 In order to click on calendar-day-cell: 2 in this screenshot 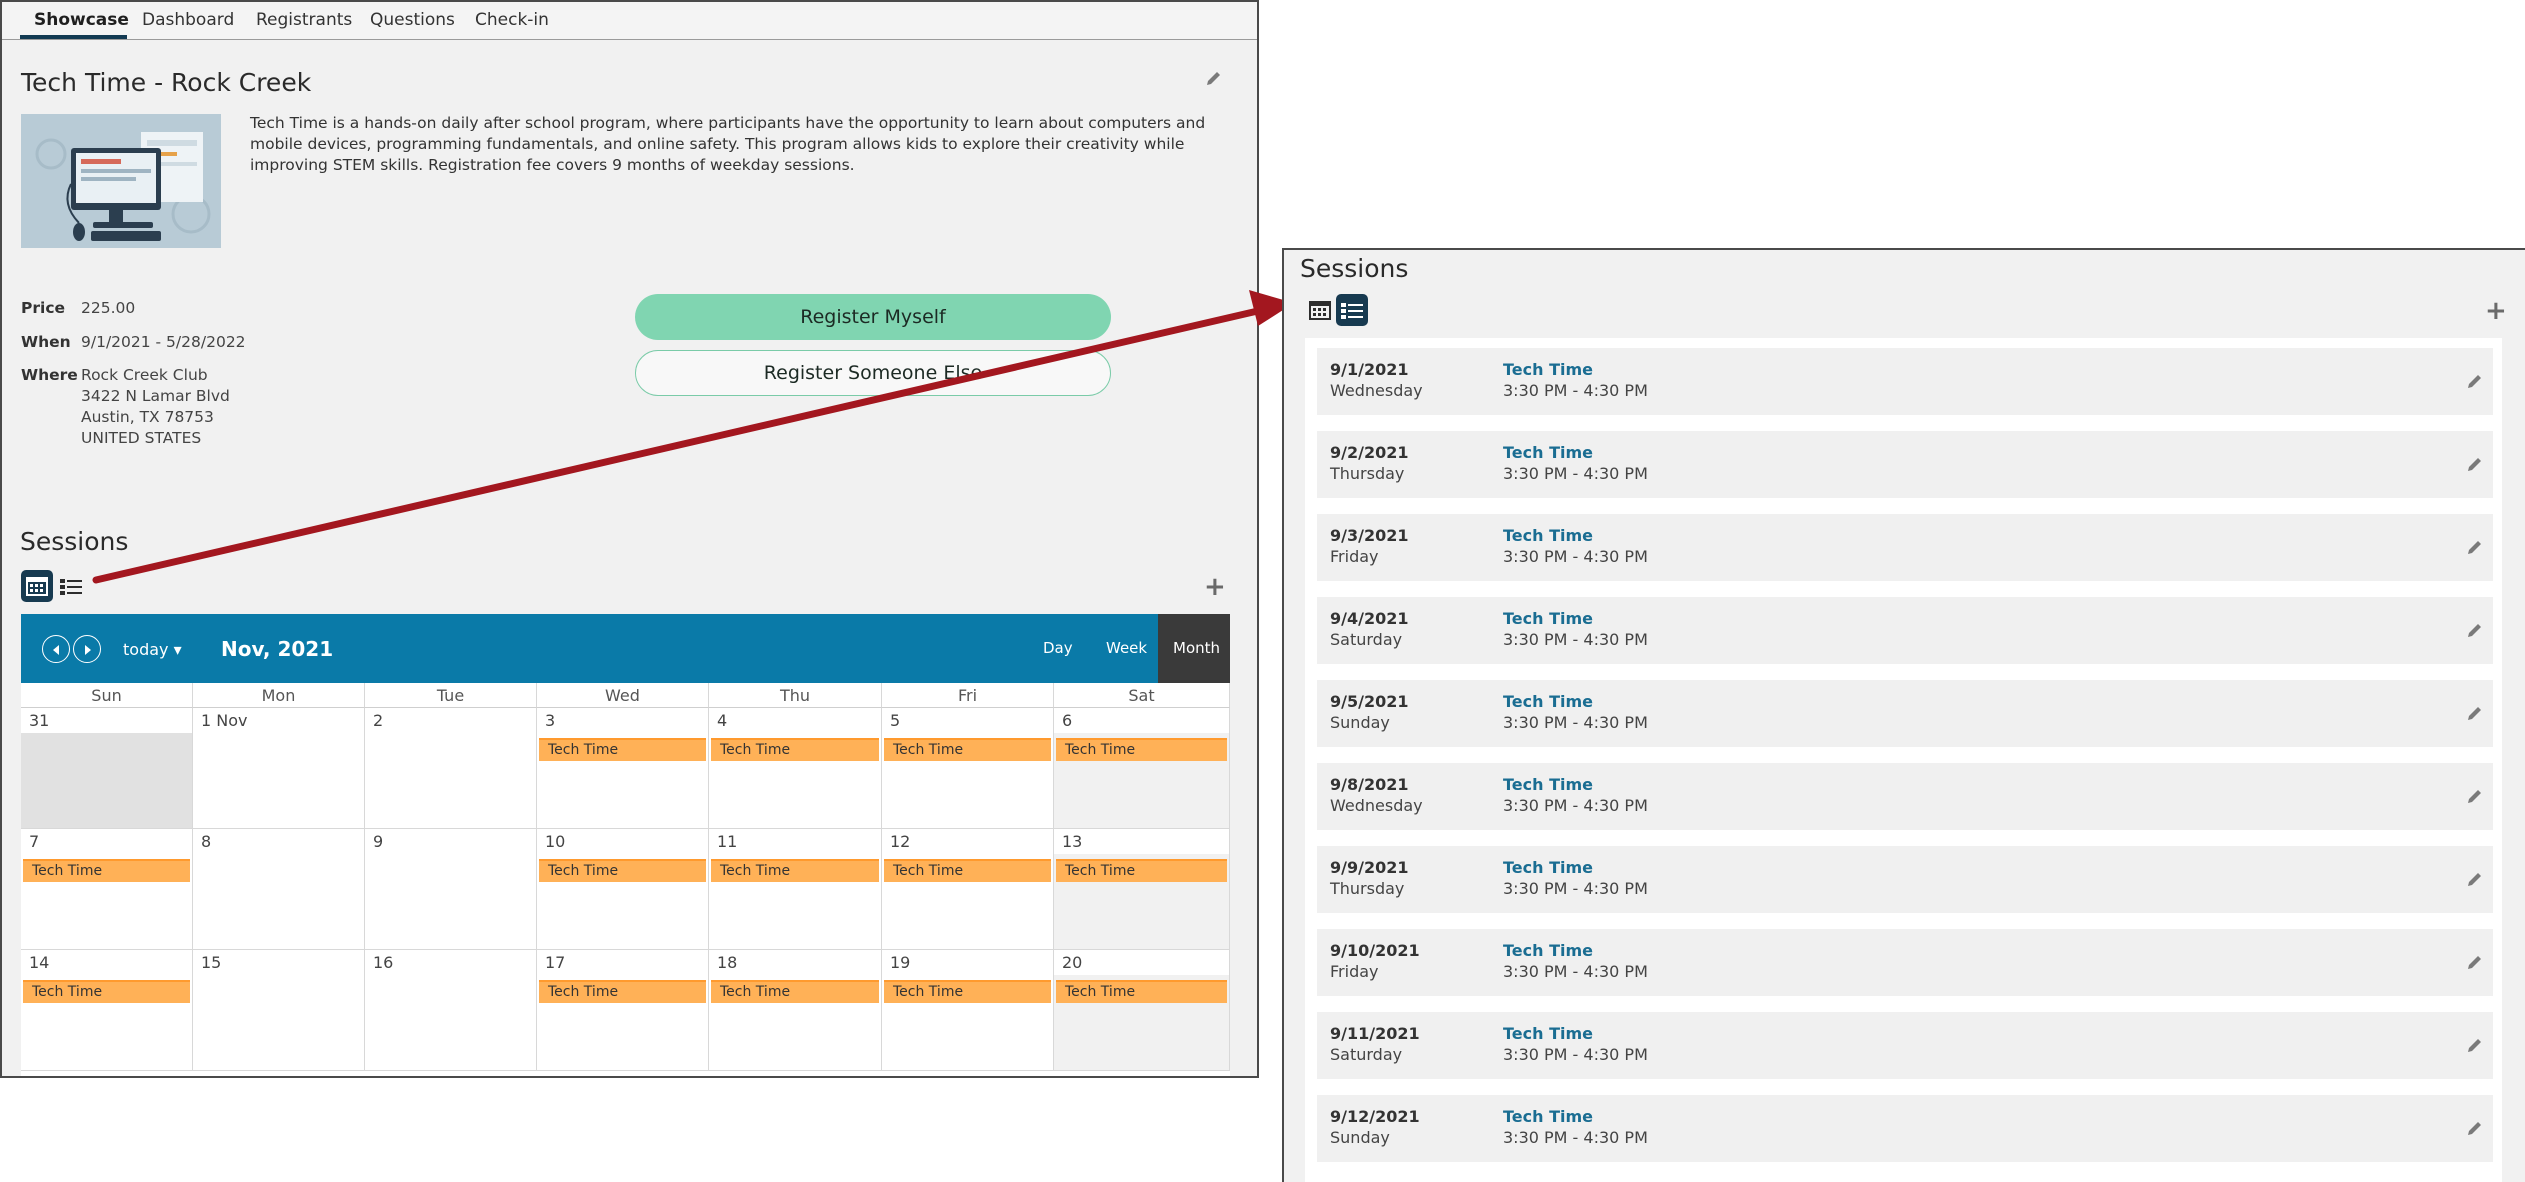, I will do `click(451, 768)`.